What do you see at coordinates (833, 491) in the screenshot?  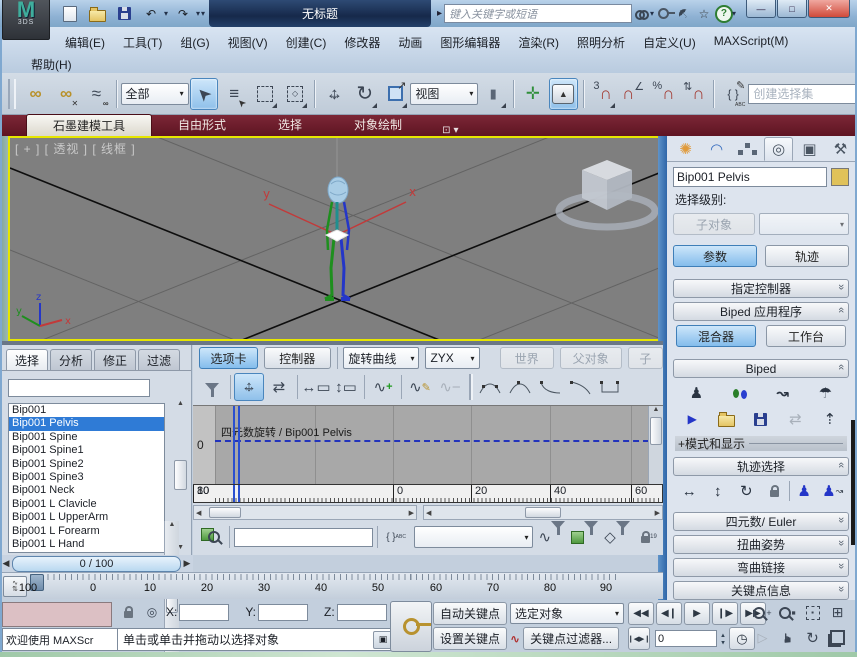 I see `opposite-tracks-button: ♟ ↝` at bounding box center [833, 491].